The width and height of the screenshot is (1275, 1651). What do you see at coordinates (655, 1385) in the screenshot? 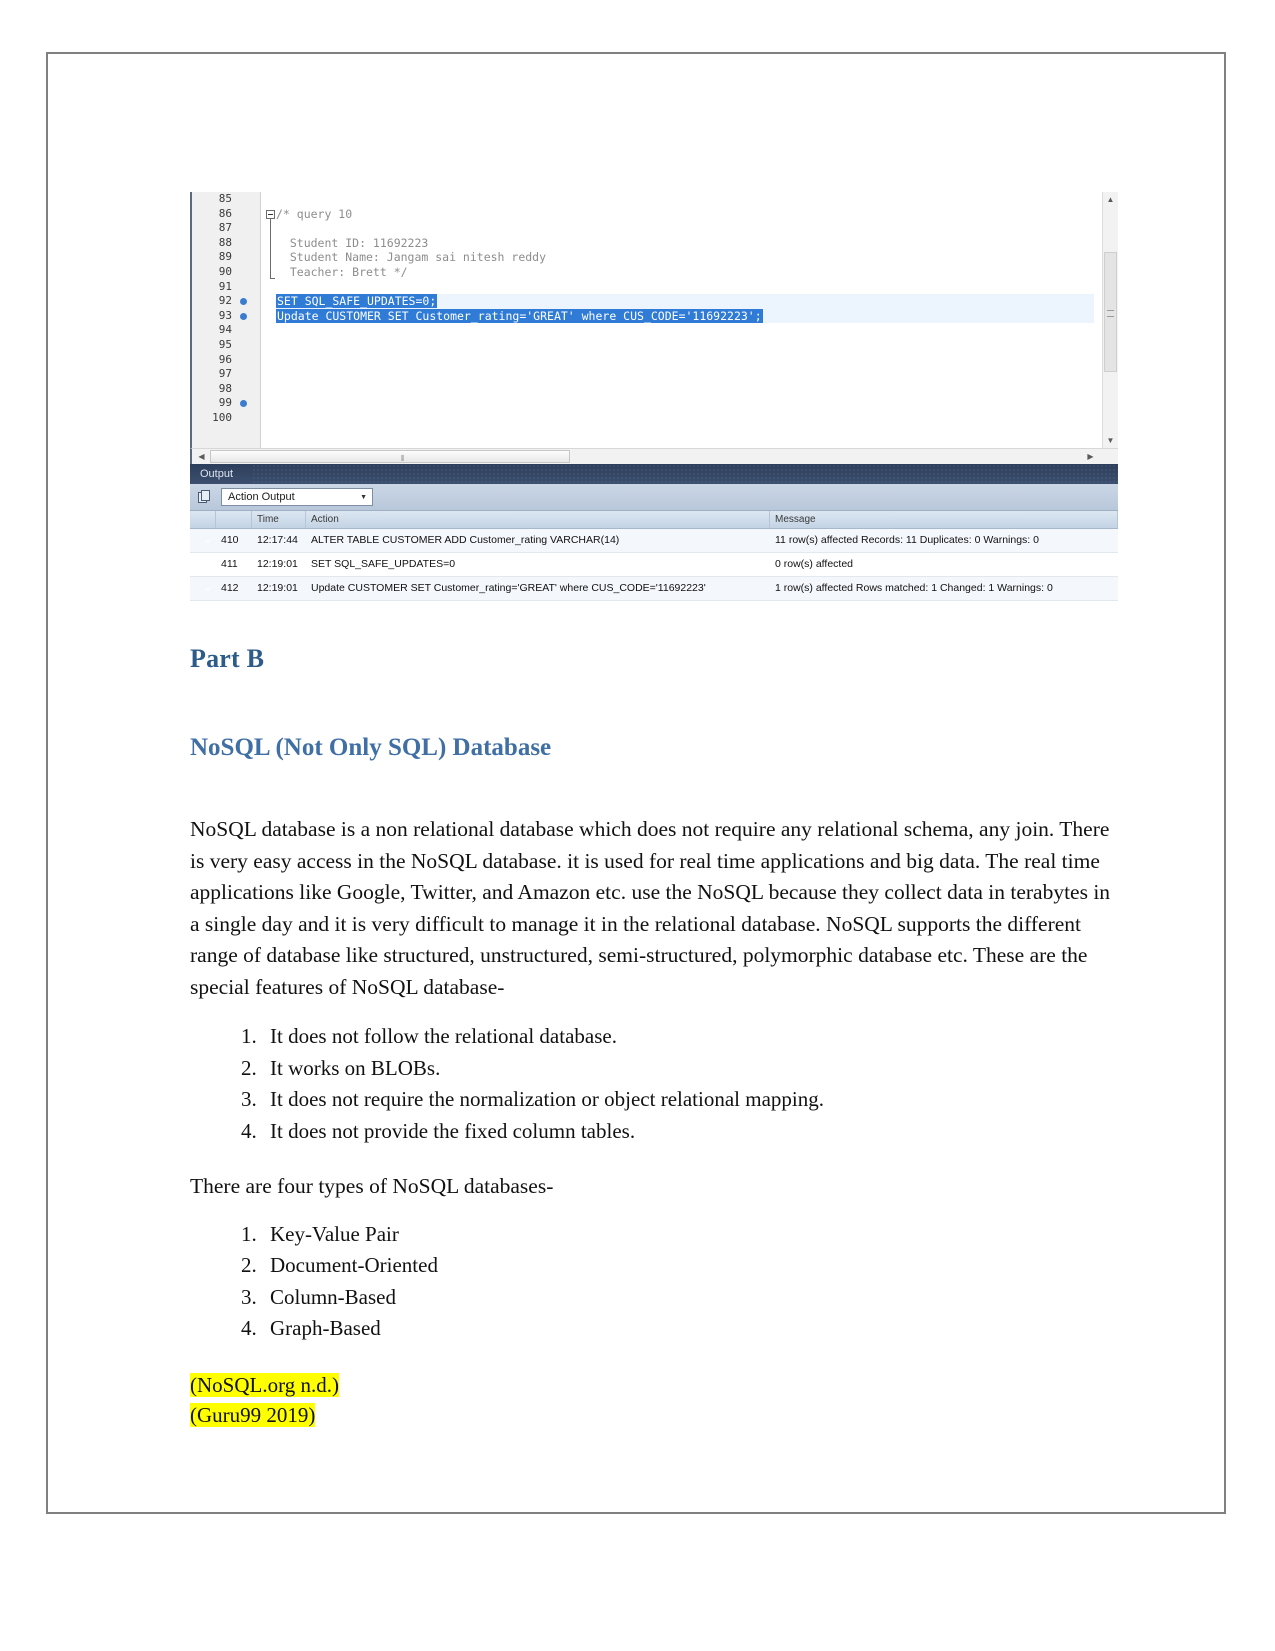
I see `citation-line: (NoSQL.org n.d.)` at bounding box center [655, 1385].